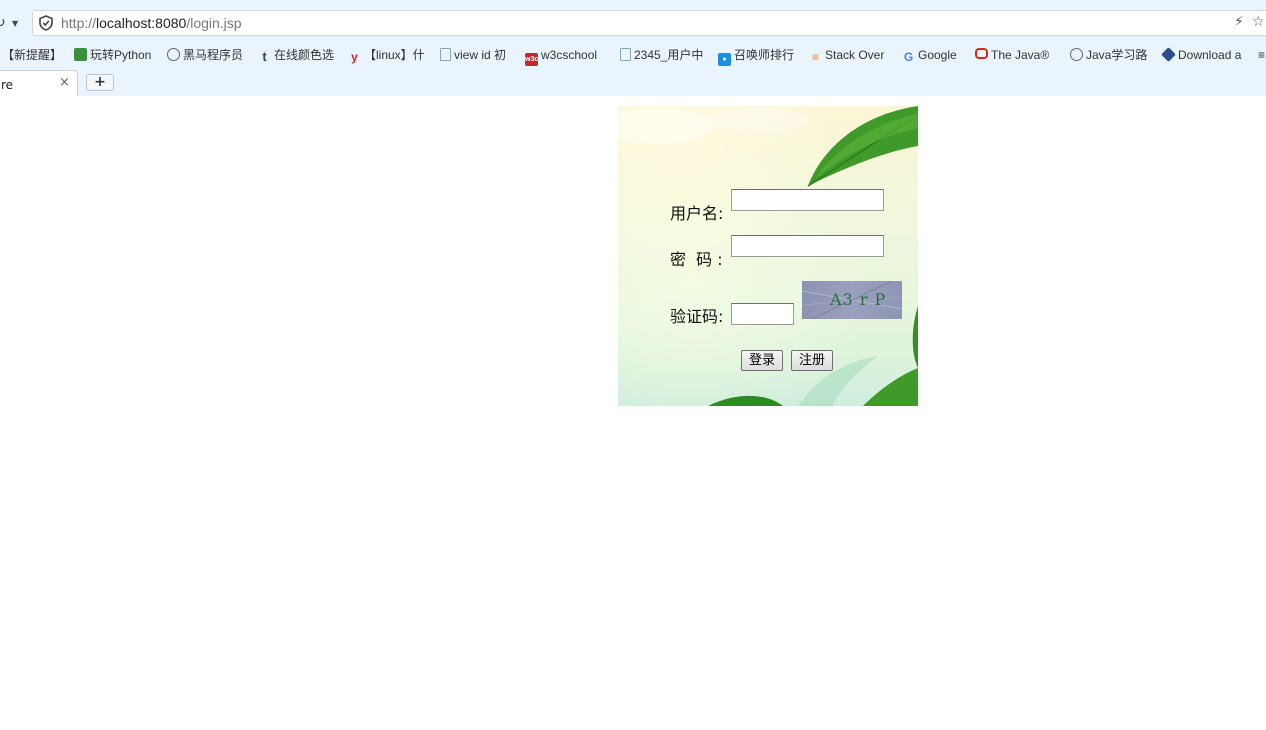 This screenshot has height=730, width=1266. I want to click on bookmark-label: 【新提醒】, so click(32, 55).